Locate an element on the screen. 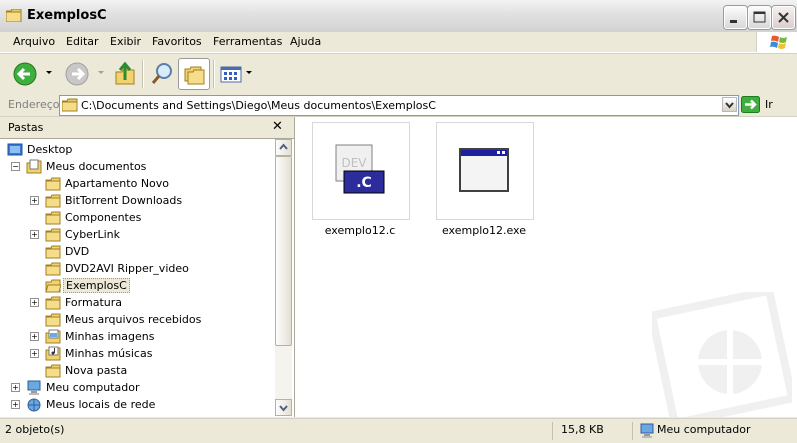  tree-scrollbar is located at coordinates (283, 277).